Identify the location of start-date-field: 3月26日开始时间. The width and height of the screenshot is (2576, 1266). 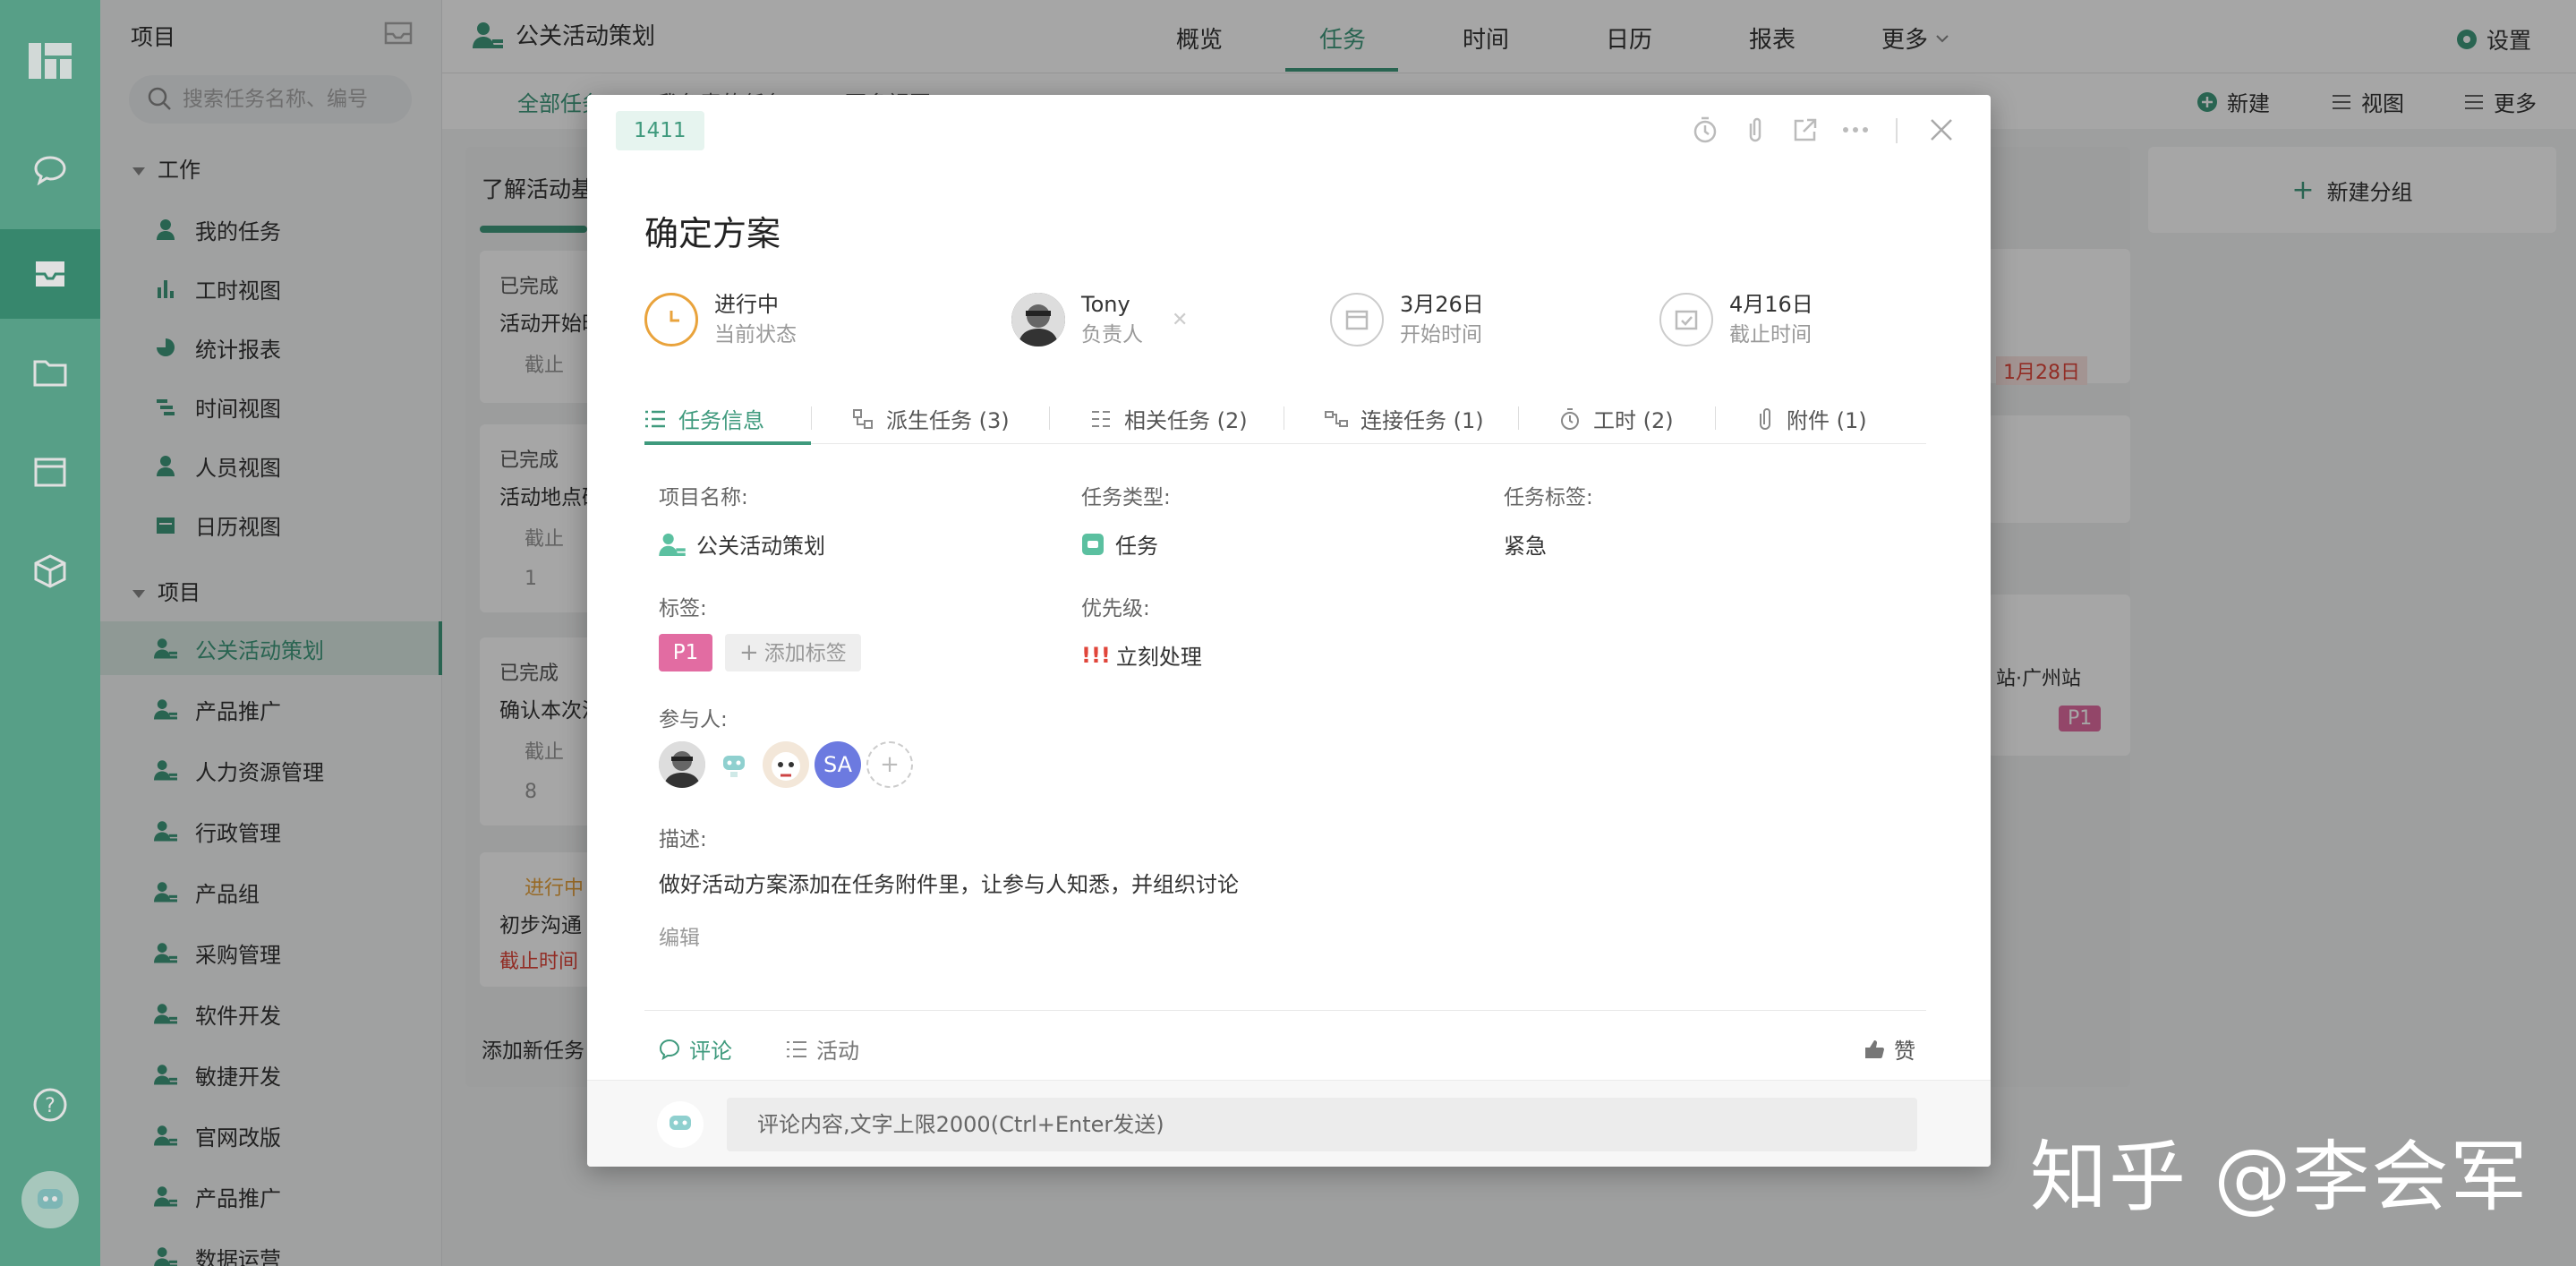
(1407, 319).